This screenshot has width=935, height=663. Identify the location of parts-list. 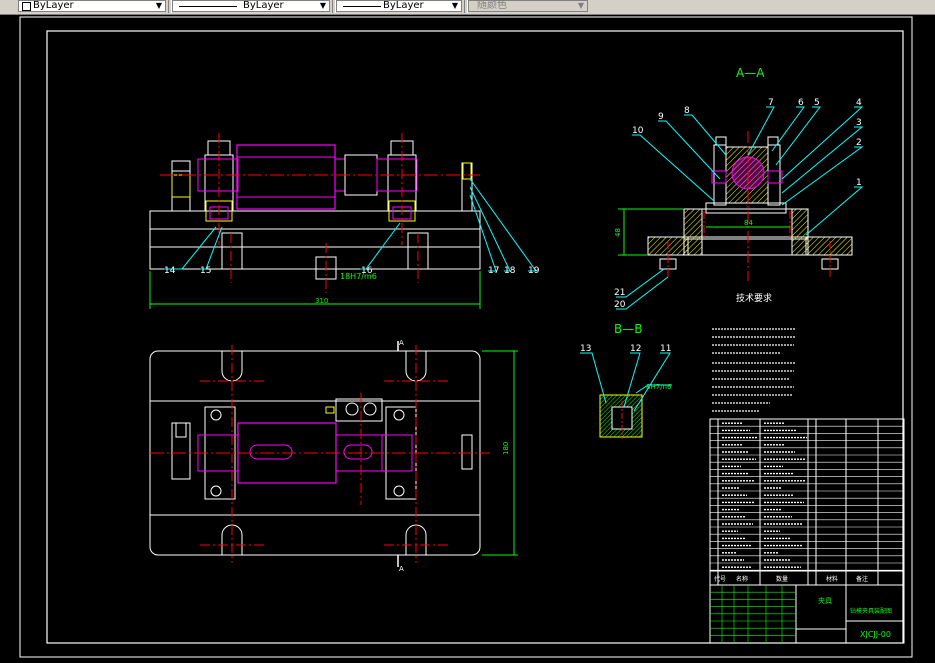
(807, 502).